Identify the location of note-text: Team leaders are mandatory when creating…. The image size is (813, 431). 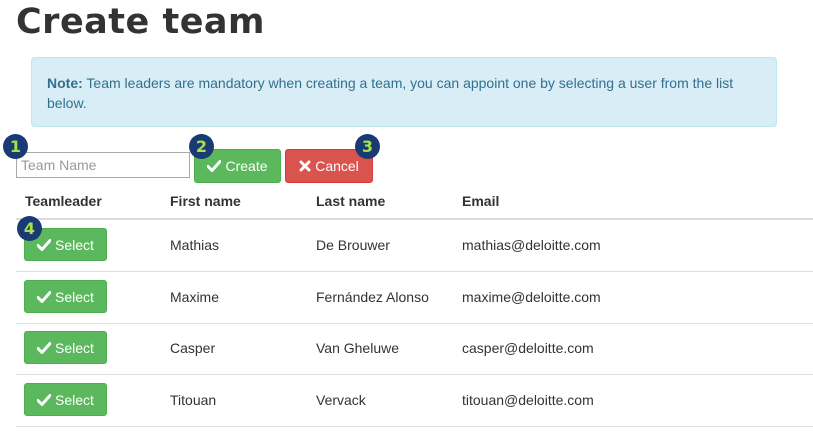
(390, 93).